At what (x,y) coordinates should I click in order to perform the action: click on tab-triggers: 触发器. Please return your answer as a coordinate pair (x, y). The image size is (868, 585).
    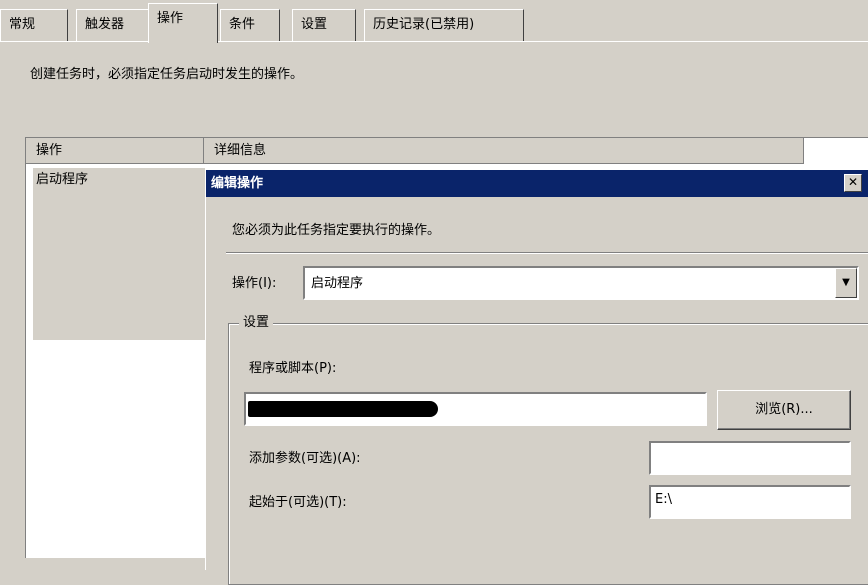
    Looking at the image, I should click on (113, 25).